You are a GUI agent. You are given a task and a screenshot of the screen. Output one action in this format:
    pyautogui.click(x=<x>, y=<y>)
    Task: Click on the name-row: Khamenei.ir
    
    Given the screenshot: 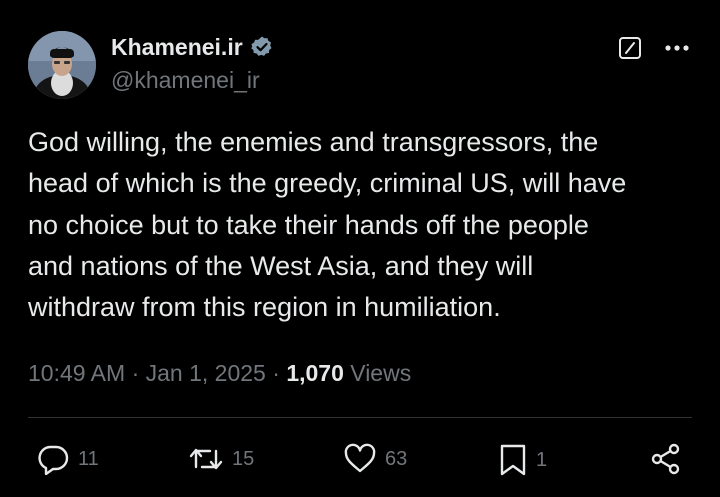 What is the action you would take?
    pyautogui.click(x=192, y=47)
    